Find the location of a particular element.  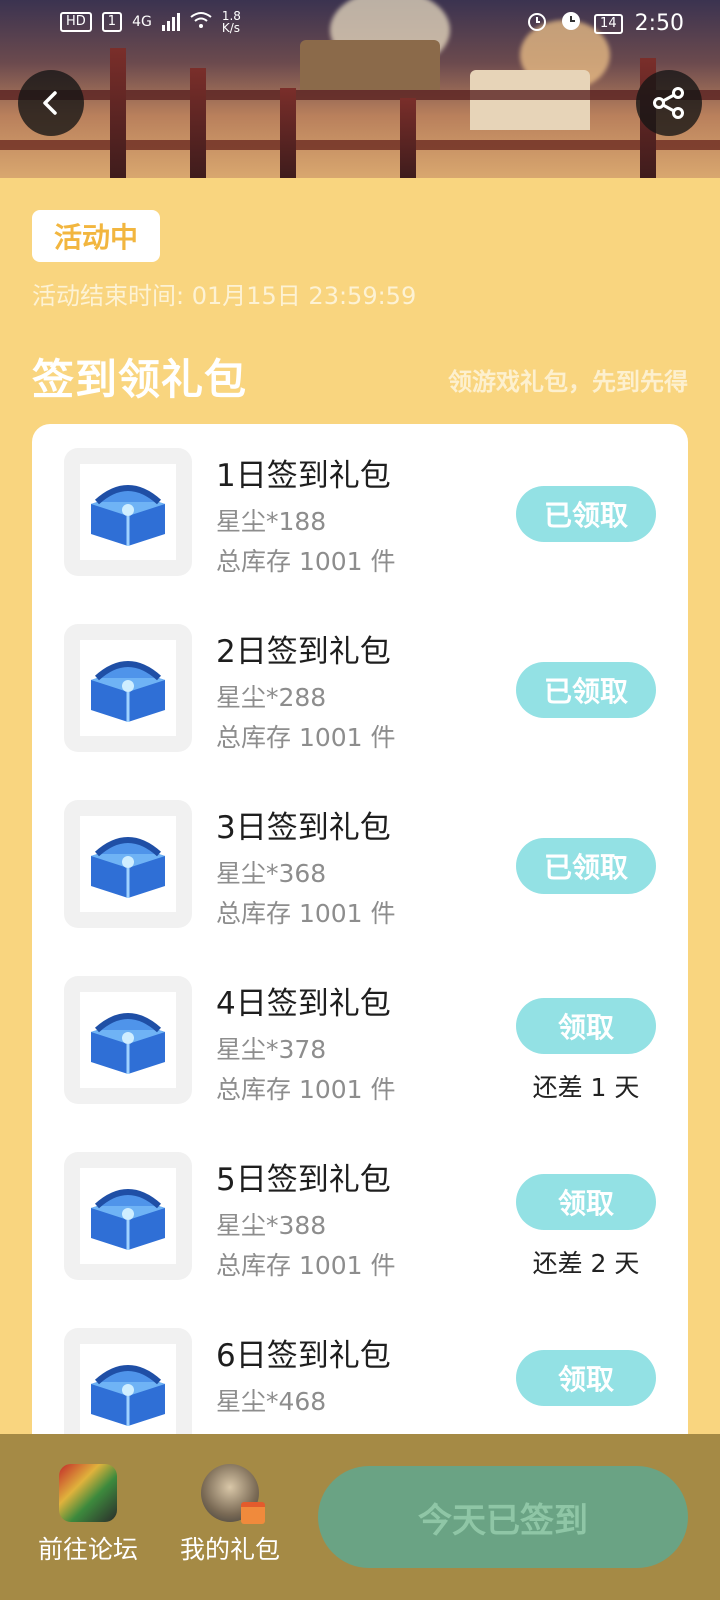

wifi-icon is located at coordinates (201, 22).